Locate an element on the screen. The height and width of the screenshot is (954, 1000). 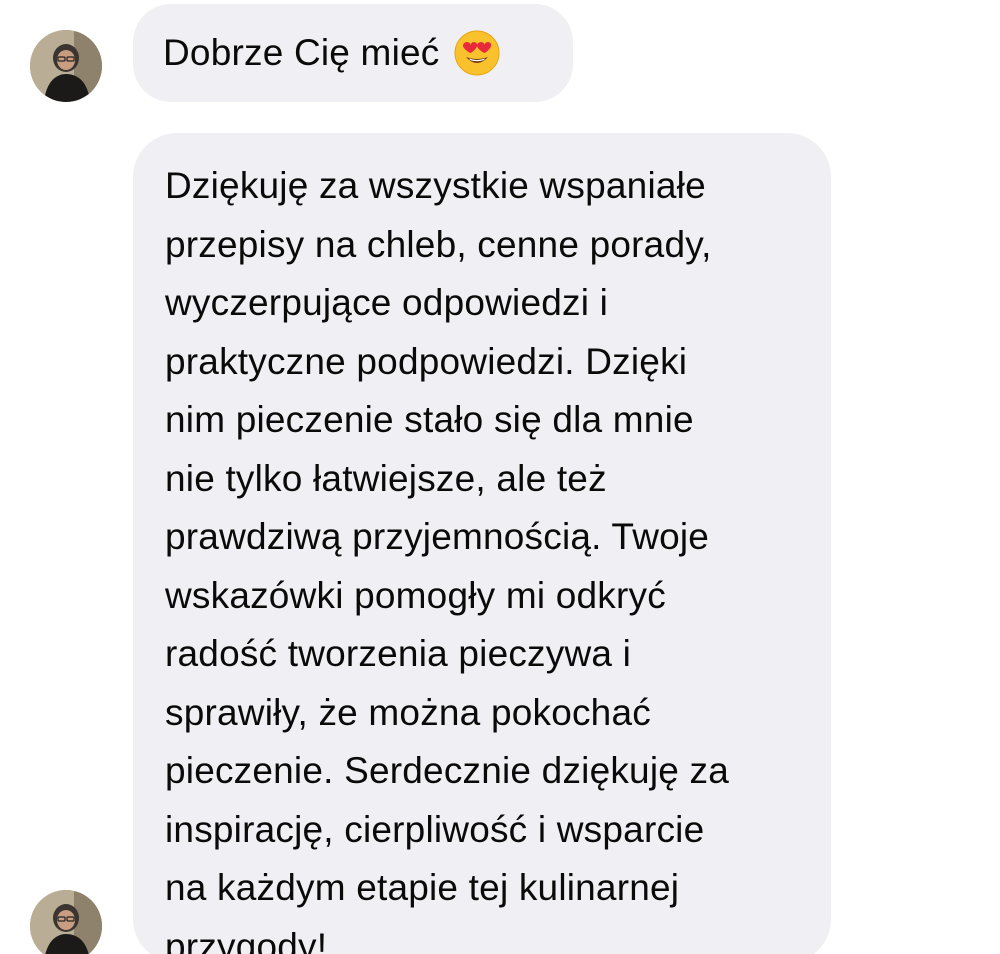
heart-eyes-emoji-icon is located at coordinates (477, 53).